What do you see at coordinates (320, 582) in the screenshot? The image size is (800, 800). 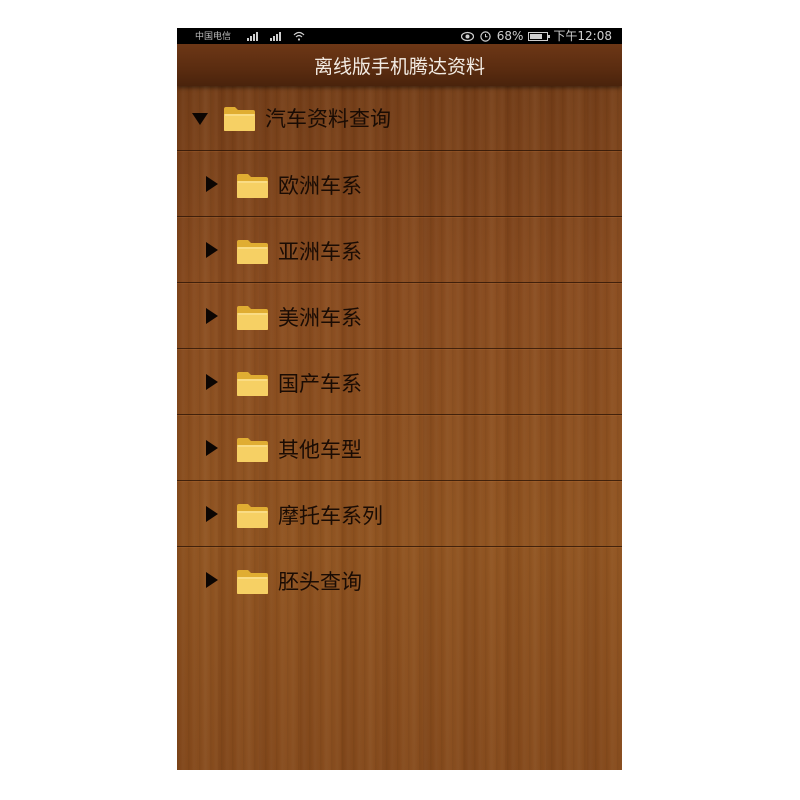 I see `tree-item-label: 胚头查询` at bounding box center [320, 582].